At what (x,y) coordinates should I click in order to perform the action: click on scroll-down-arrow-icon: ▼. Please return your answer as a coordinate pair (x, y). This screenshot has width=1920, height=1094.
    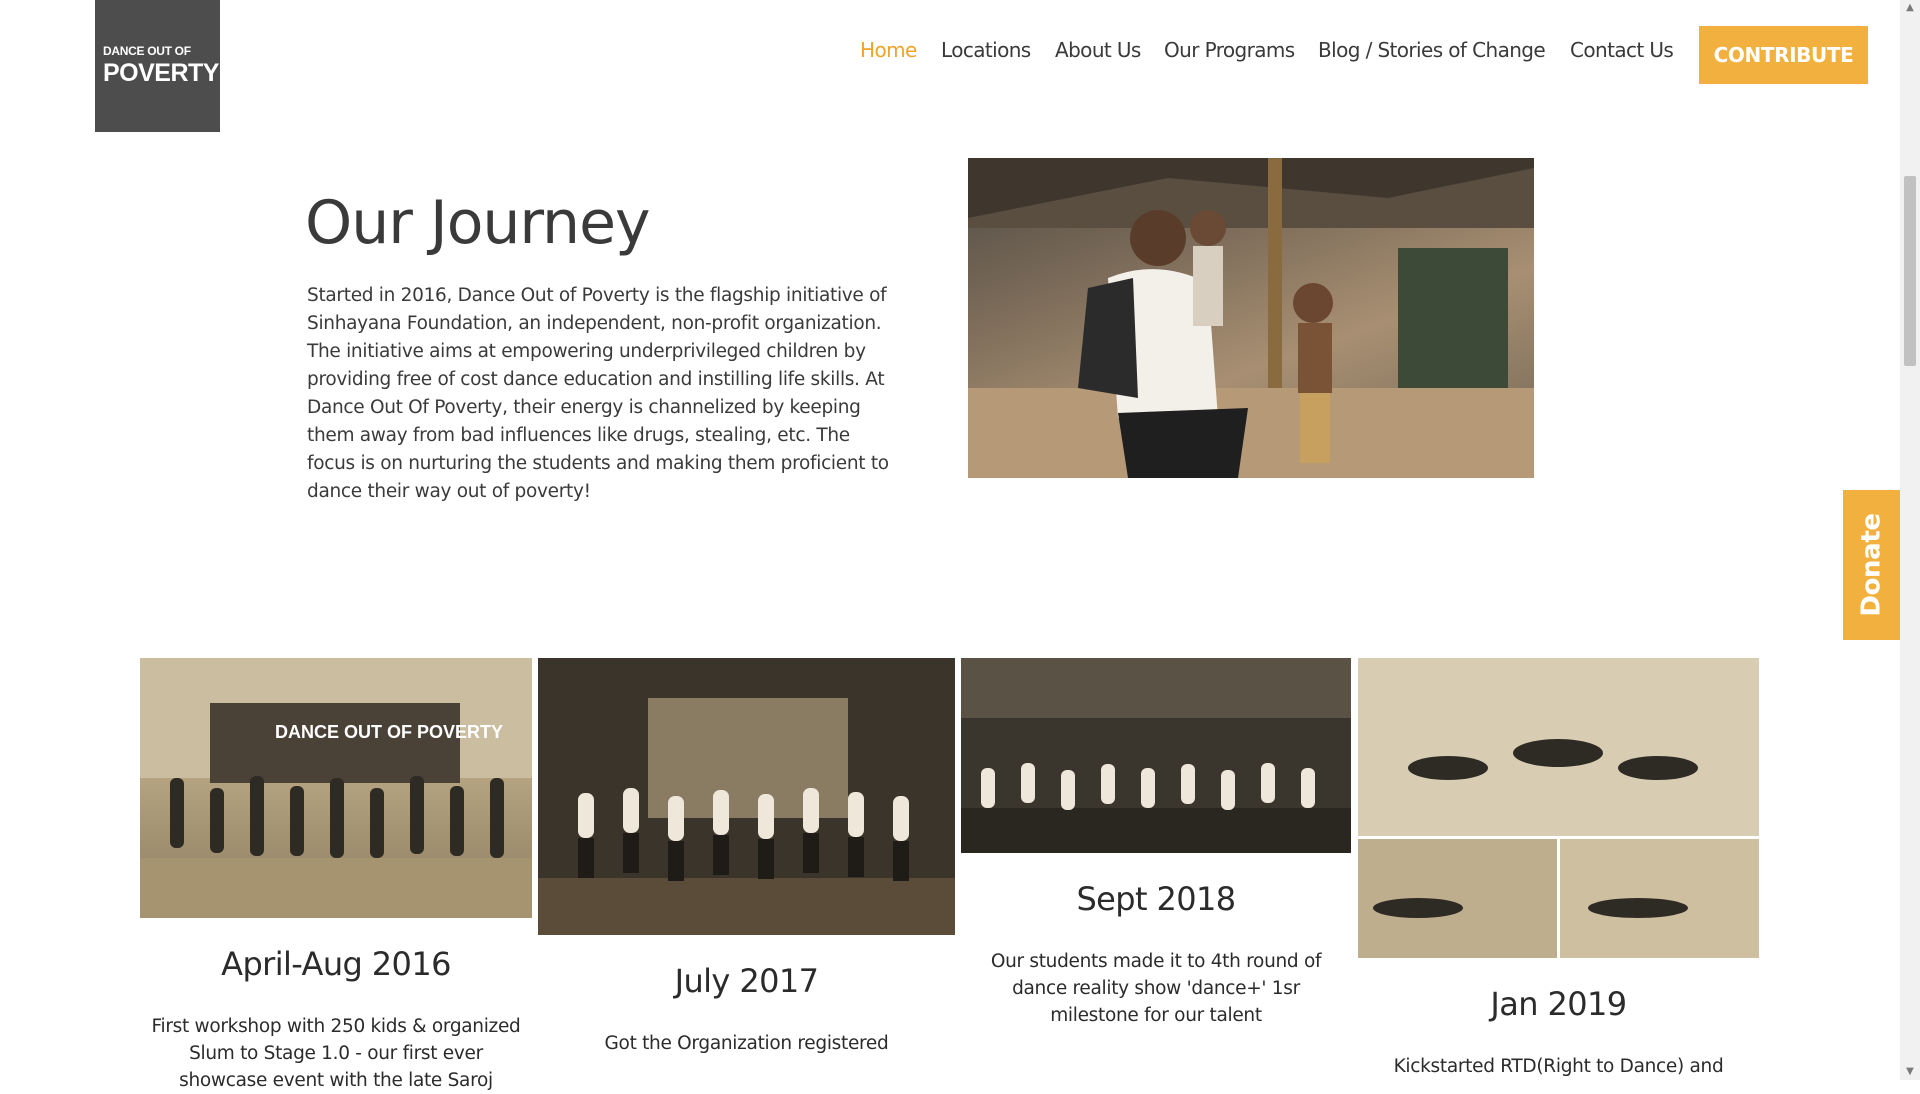
    Looking at the image, I should click on (1910, 1072).